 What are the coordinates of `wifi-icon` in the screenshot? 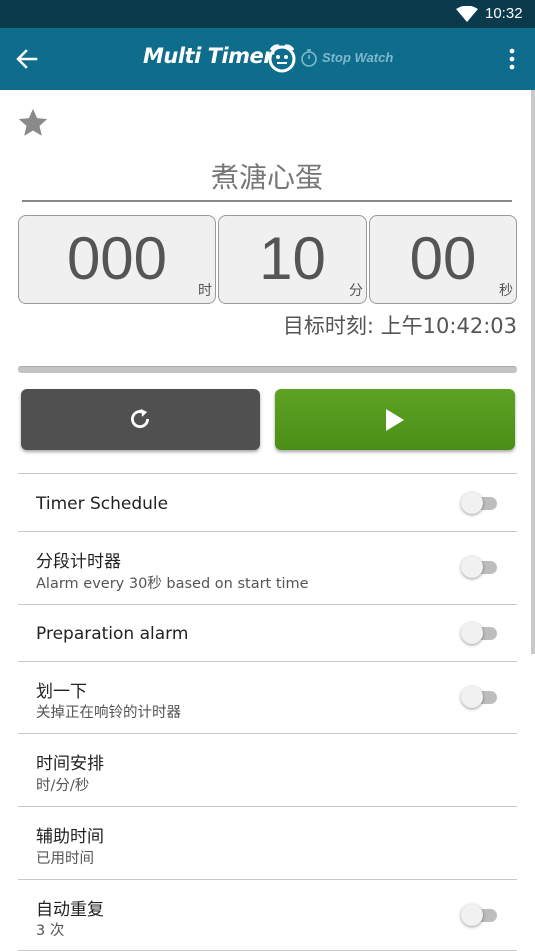 It's located at (467, 14).